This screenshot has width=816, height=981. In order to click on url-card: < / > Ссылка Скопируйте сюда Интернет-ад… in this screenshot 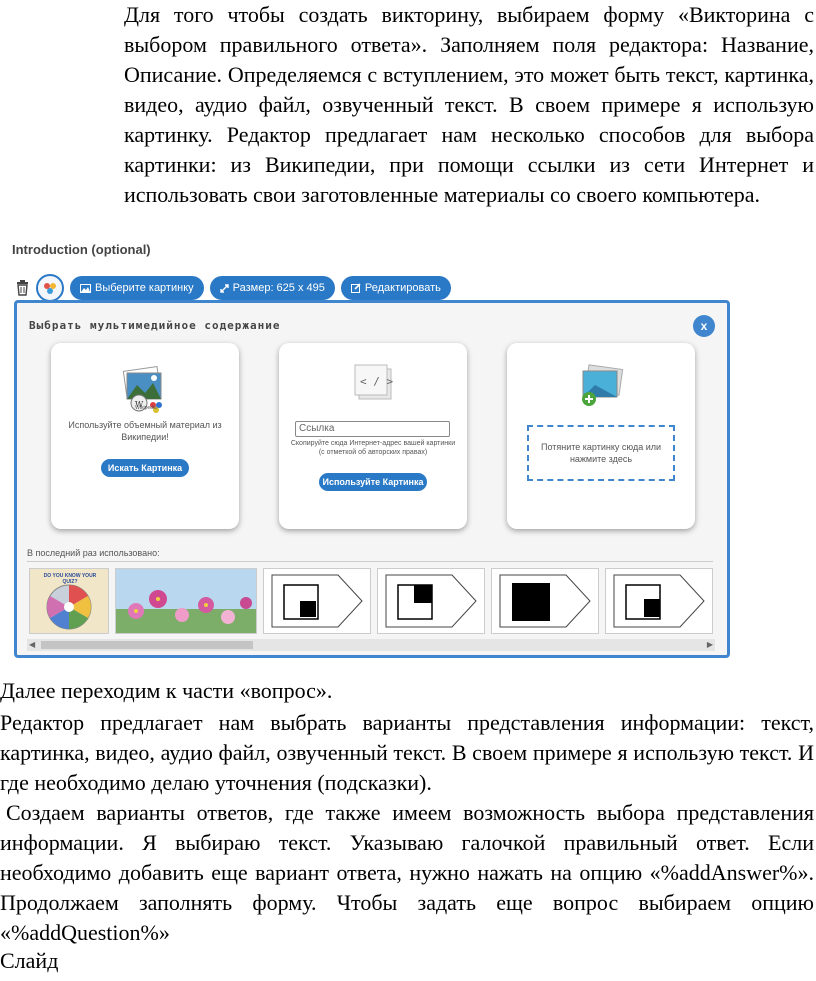, I will do `click(373, 436)`.